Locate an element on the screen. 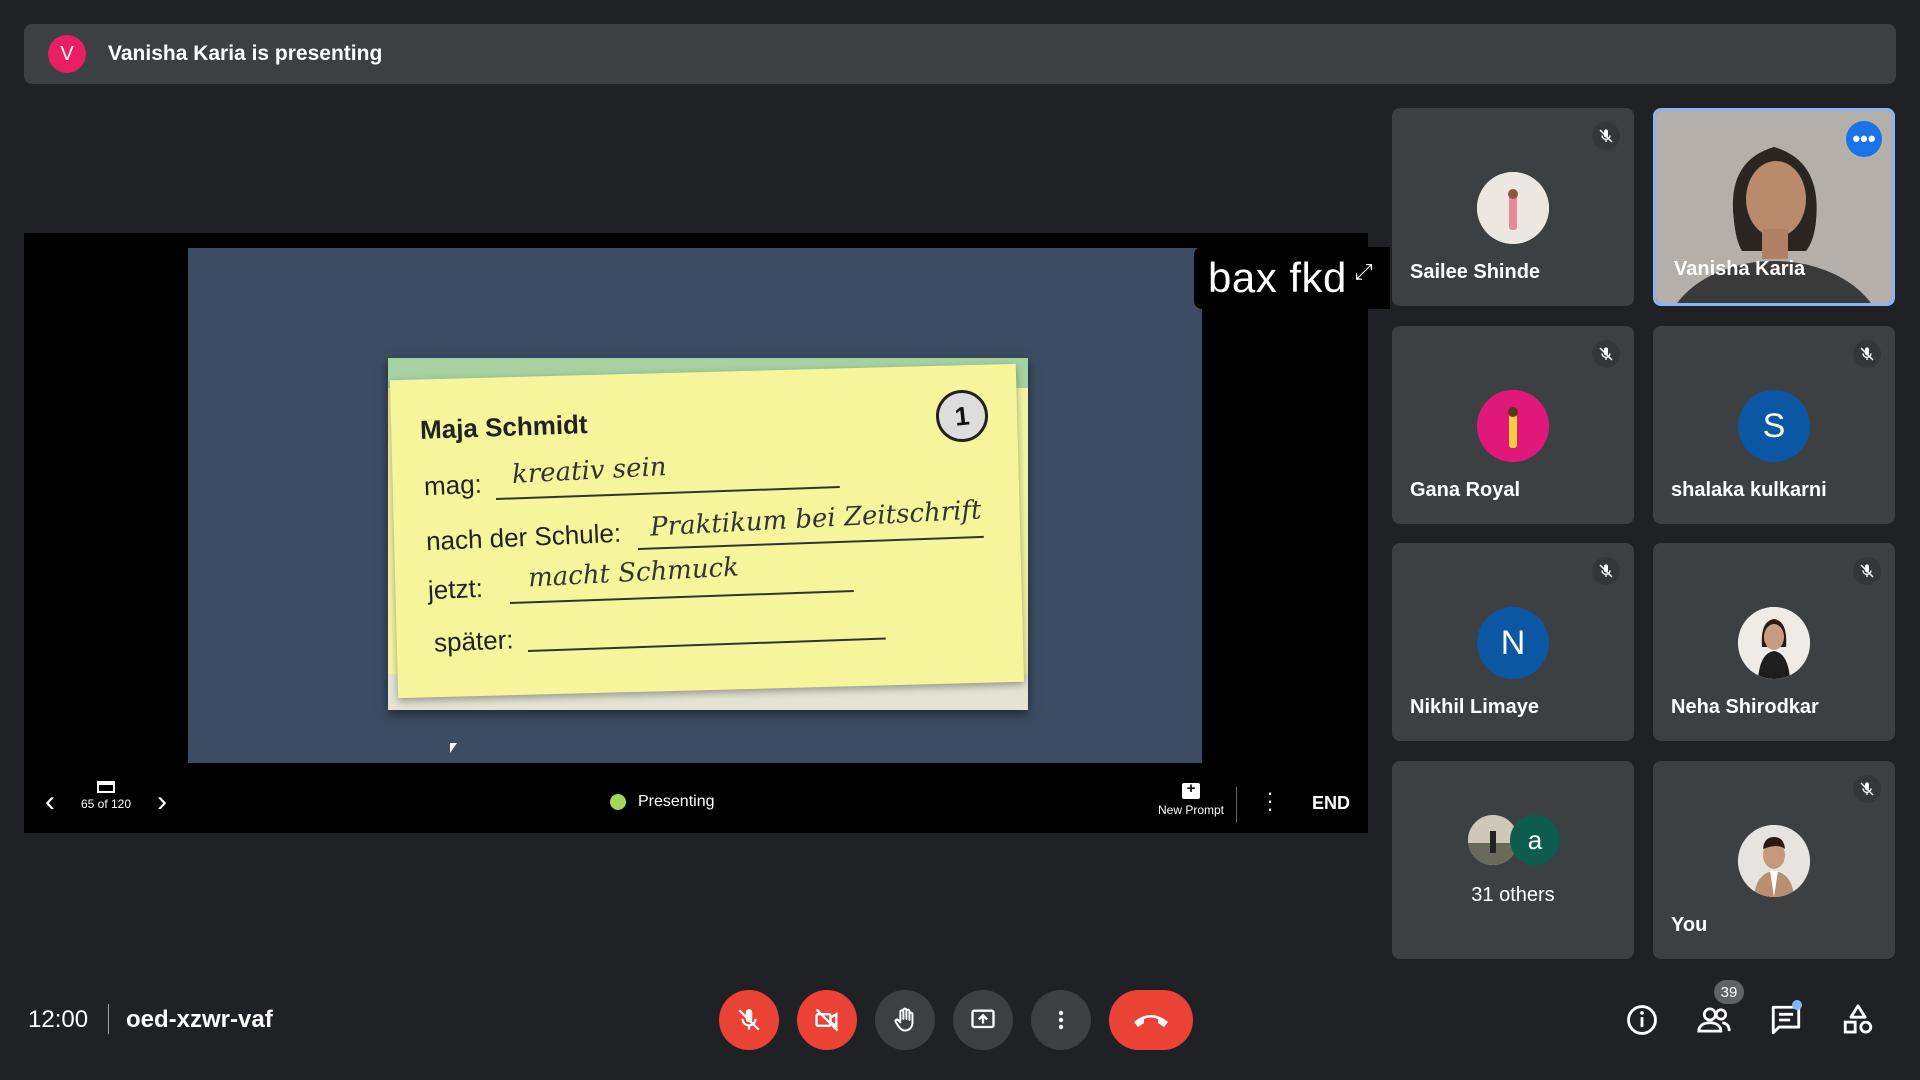 The height and width of the screenshot is (1080, 1920). participant-tile: Neha Shirodkar is located at coordinates (1774, 642).